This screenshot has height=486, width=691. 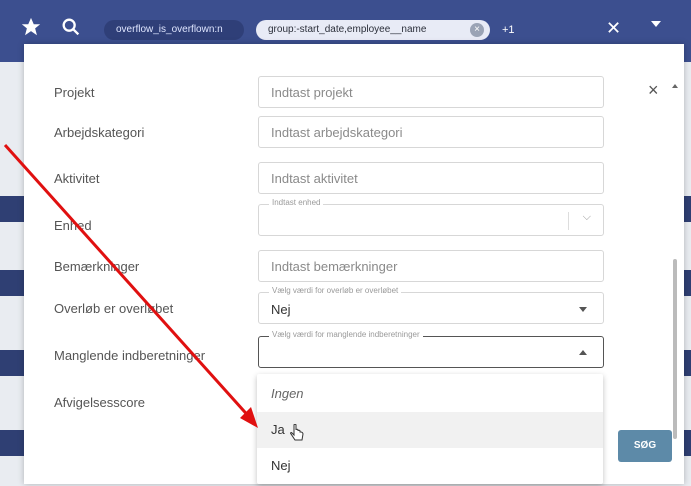 What do you see at coordinates (74, 92) in the screenshot?
I see `field-label: Projekt` at bounding box center [74, 92].